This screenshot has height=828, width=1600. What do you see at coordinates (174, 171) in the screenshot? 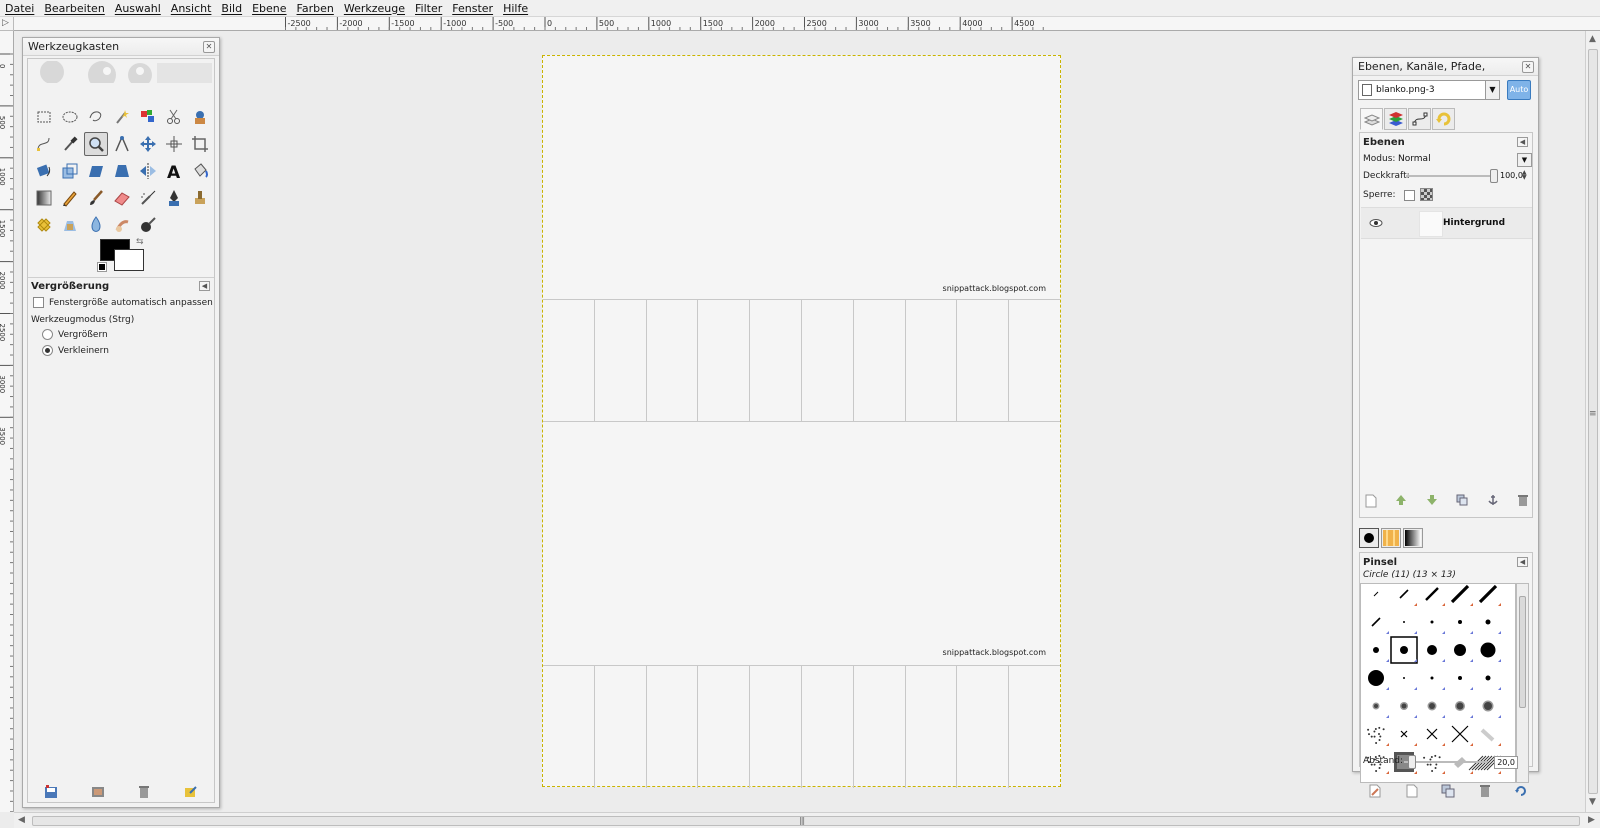
I see `text-icon: A` at bounding box center [174, 171].